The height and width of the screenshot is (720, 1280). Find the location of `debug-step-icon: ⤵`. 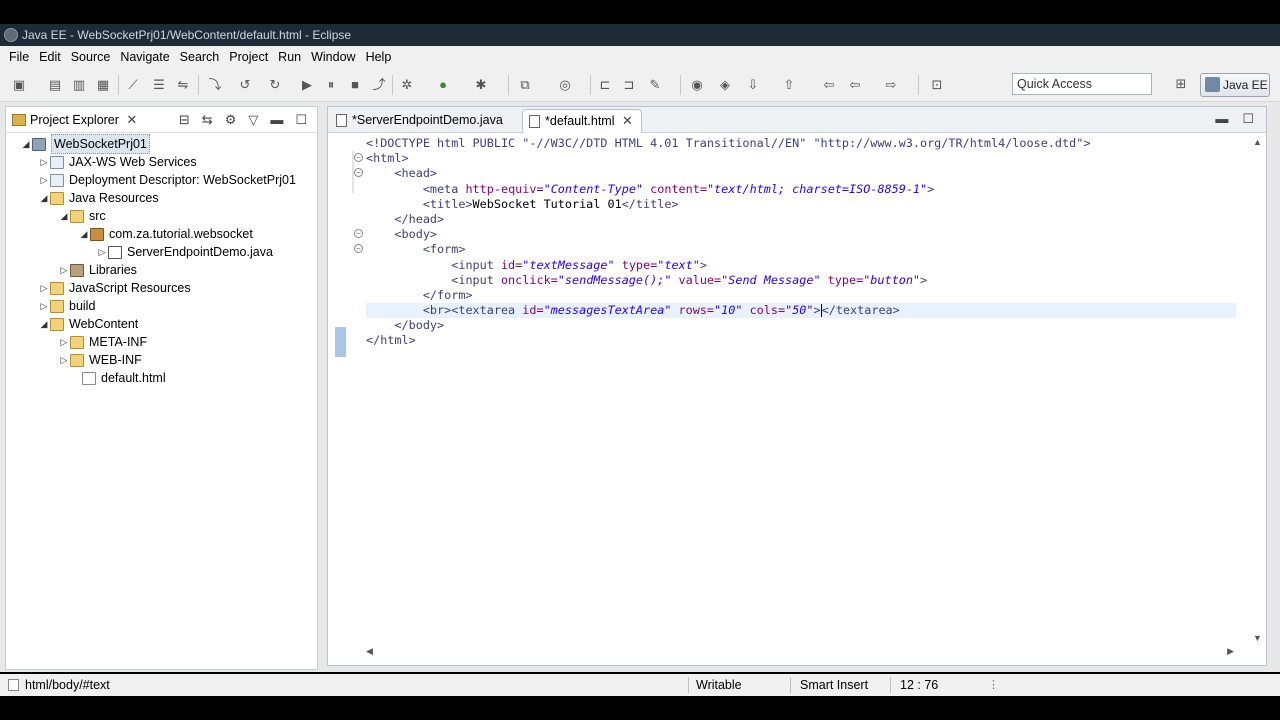

debug-step-icon: ⤵ is located at coordinates (215, 85).